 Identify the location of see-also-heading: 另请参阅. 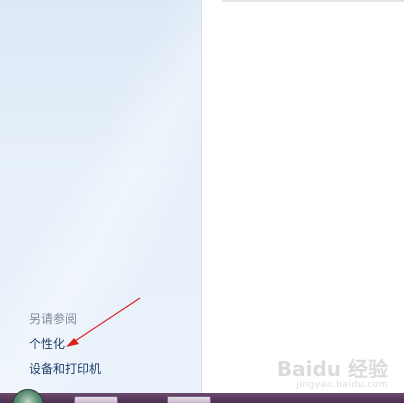
(53, 319).